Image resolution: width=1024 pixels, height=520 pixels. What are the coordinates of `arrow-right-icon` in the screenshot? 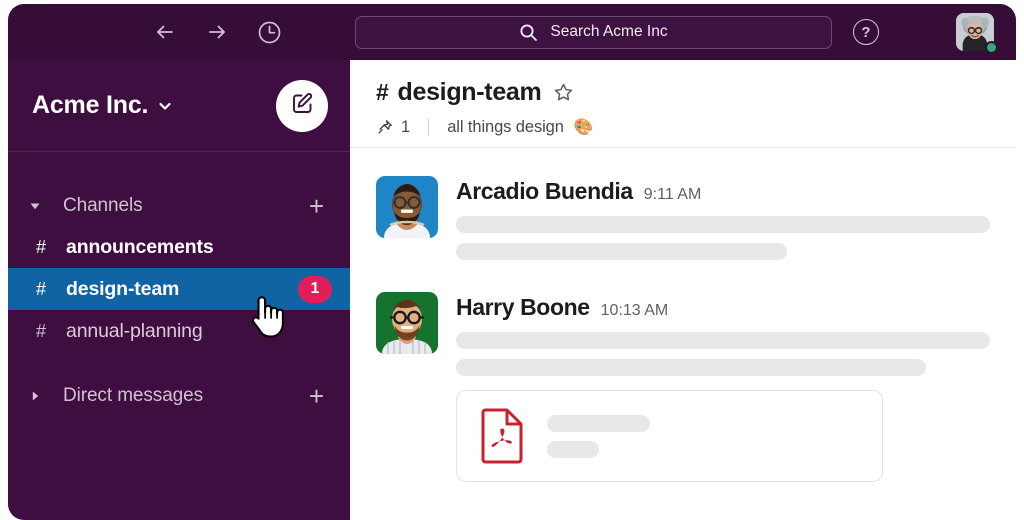 It's located at (217, 32).